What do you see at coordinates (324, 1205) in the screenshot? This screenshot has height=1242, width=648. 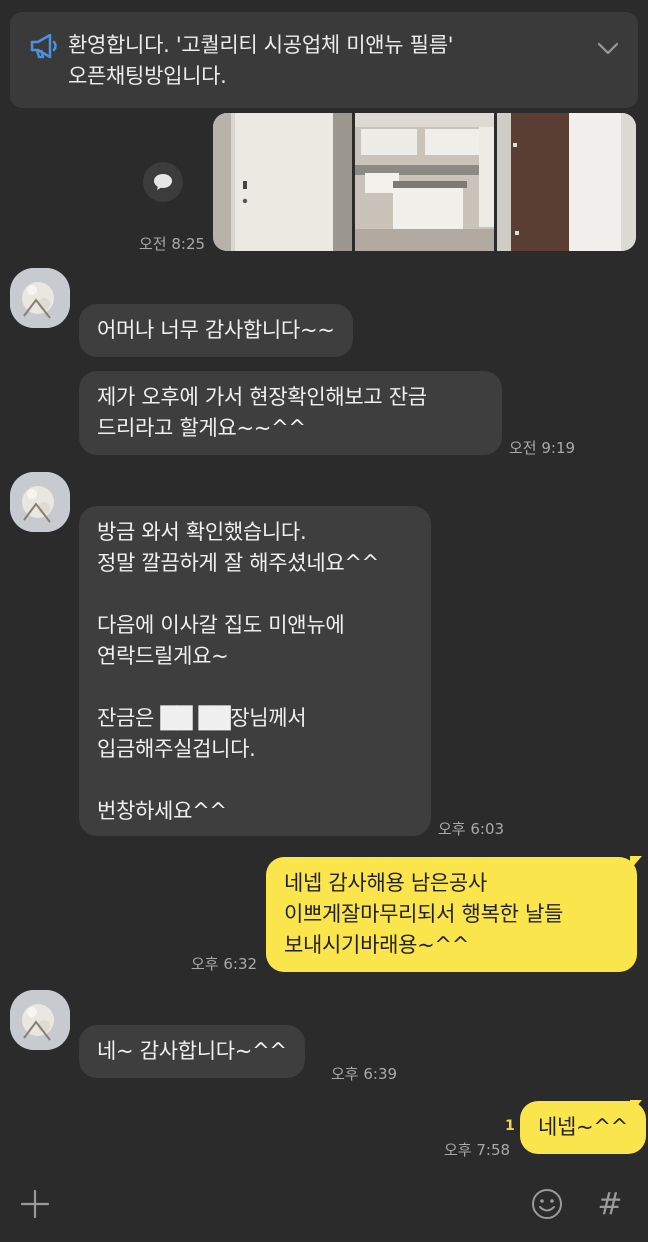 I see `input-bar: #` at bounding box center [324, 1205].